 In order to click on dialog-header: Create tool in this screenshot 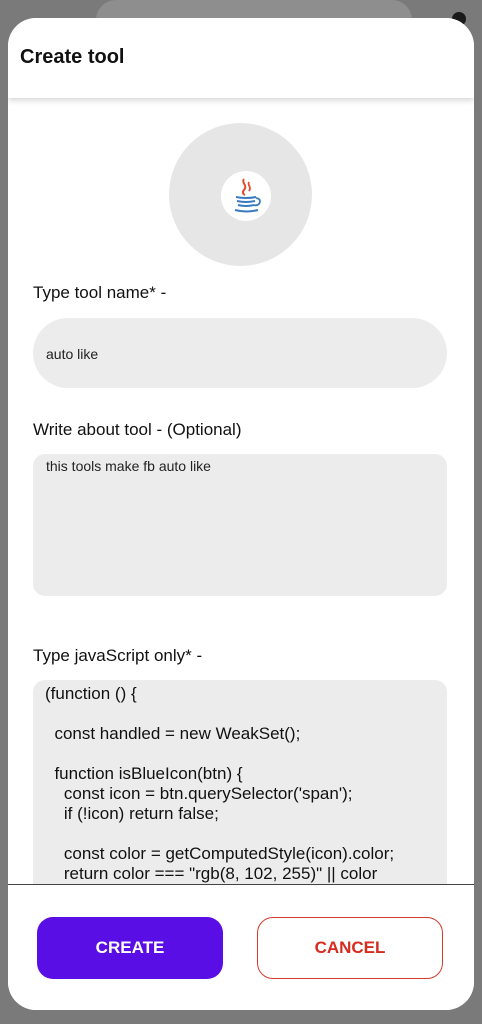, I will do `click(241, 58)`.